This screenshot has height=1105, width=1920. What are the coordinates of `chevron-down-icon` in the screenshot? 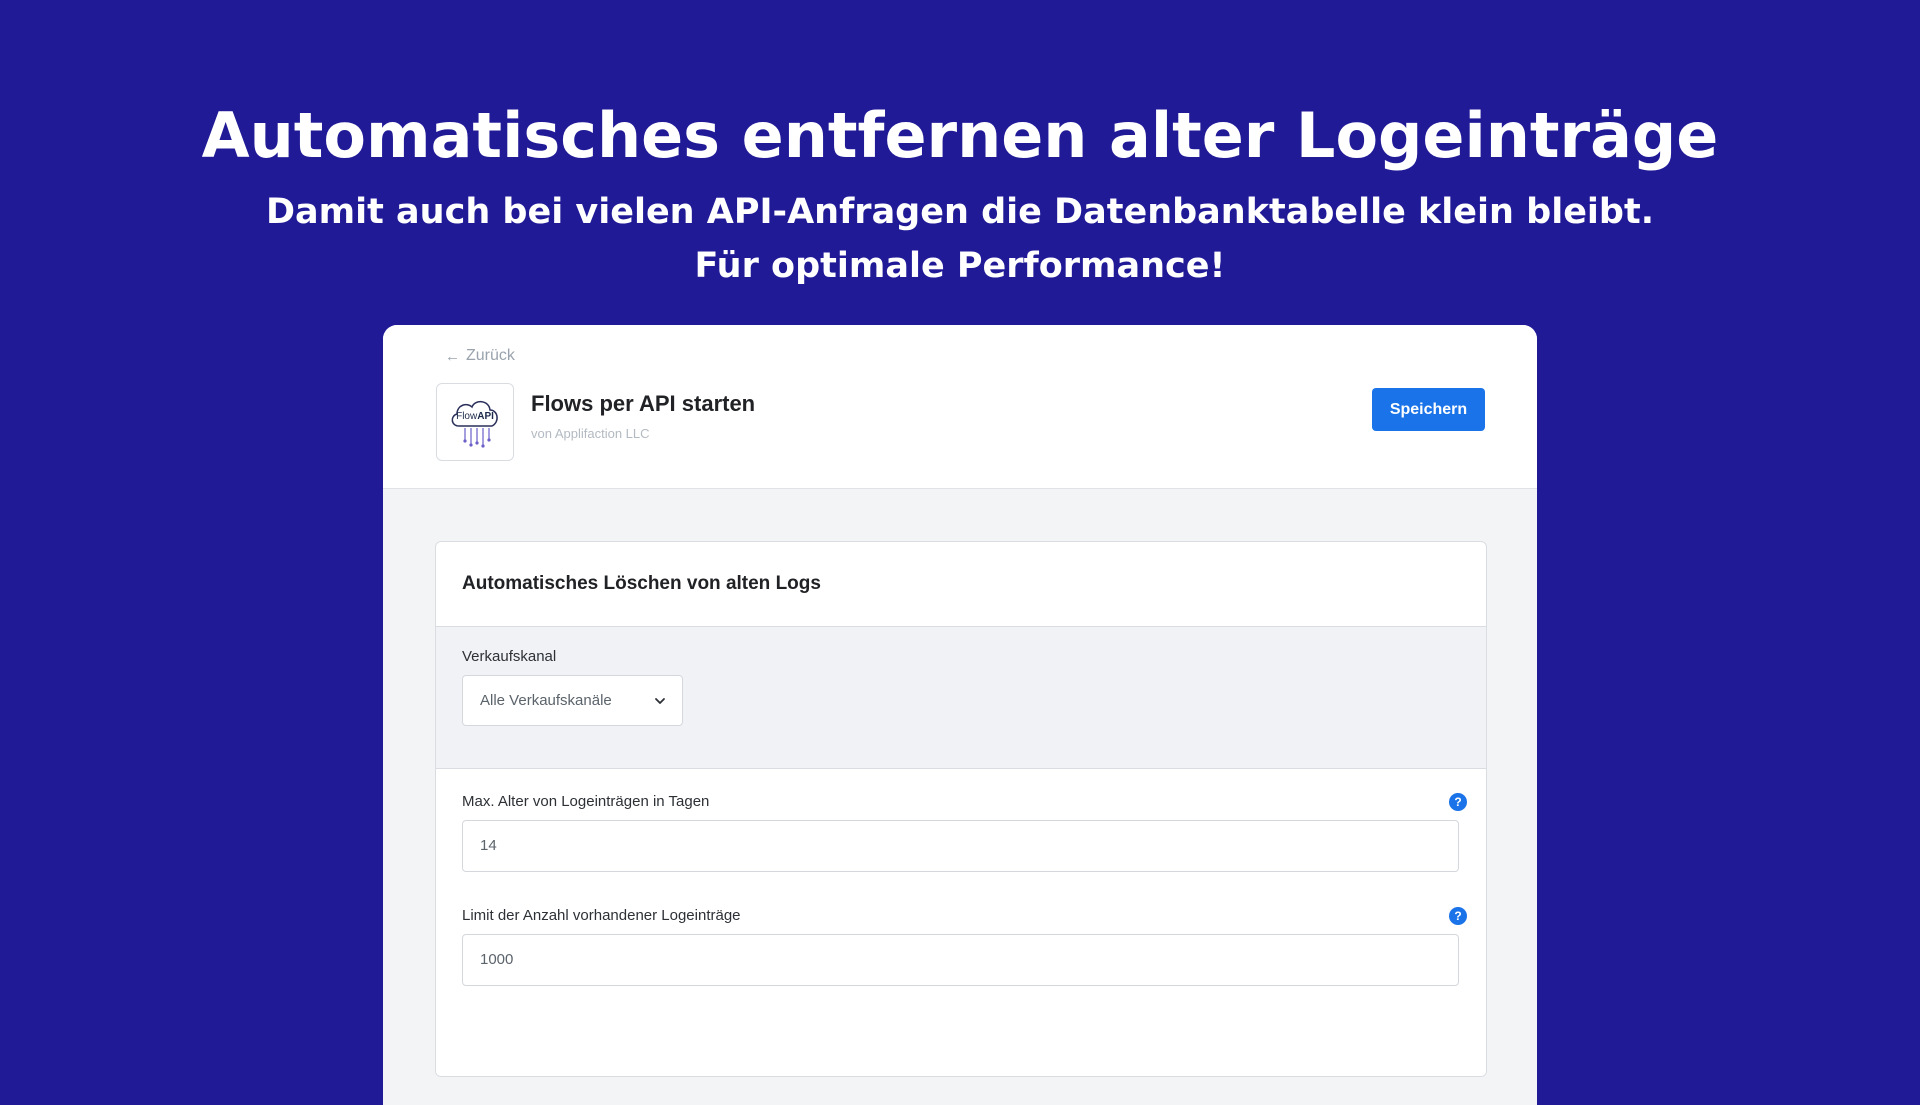 It's located at (660, 701).